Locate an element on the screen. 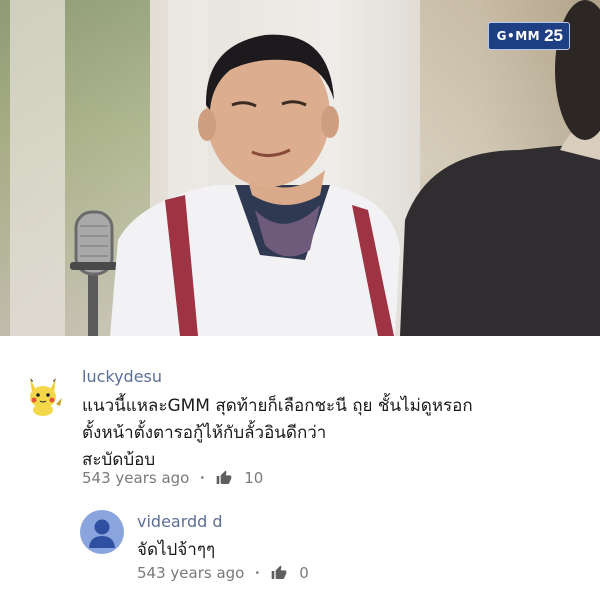  comment-meta: 543 years ago • 0 is located at coordinates (223, 573).